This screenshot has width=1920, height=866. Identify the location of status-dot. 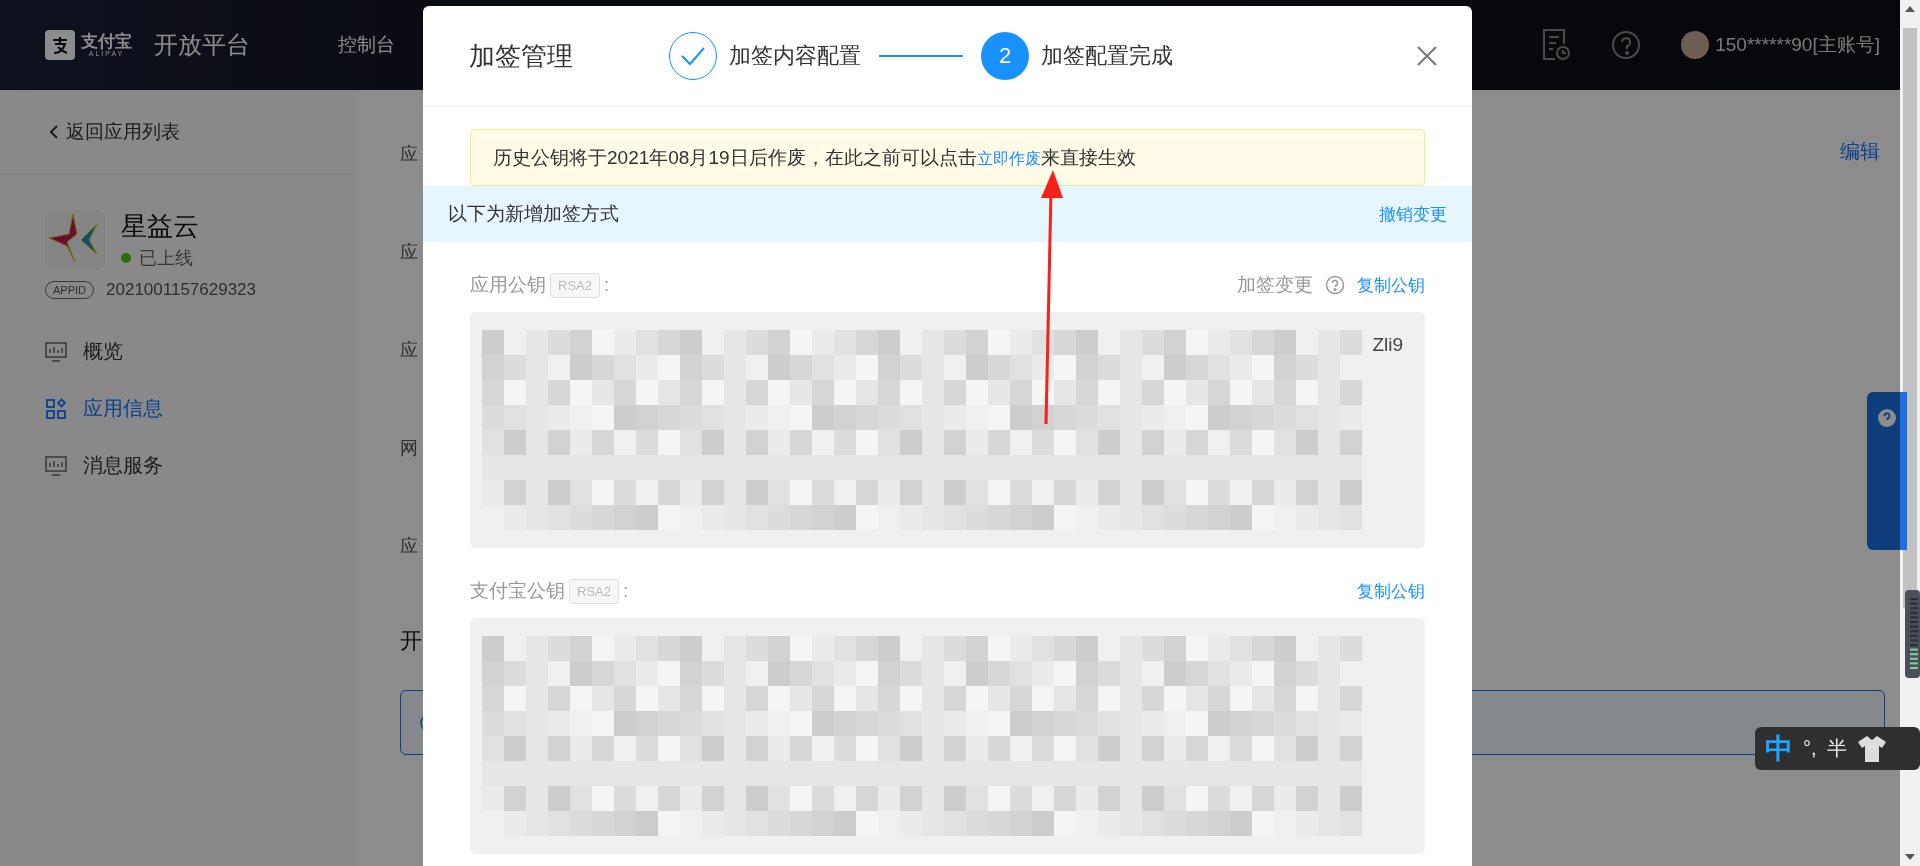
(126, 258).